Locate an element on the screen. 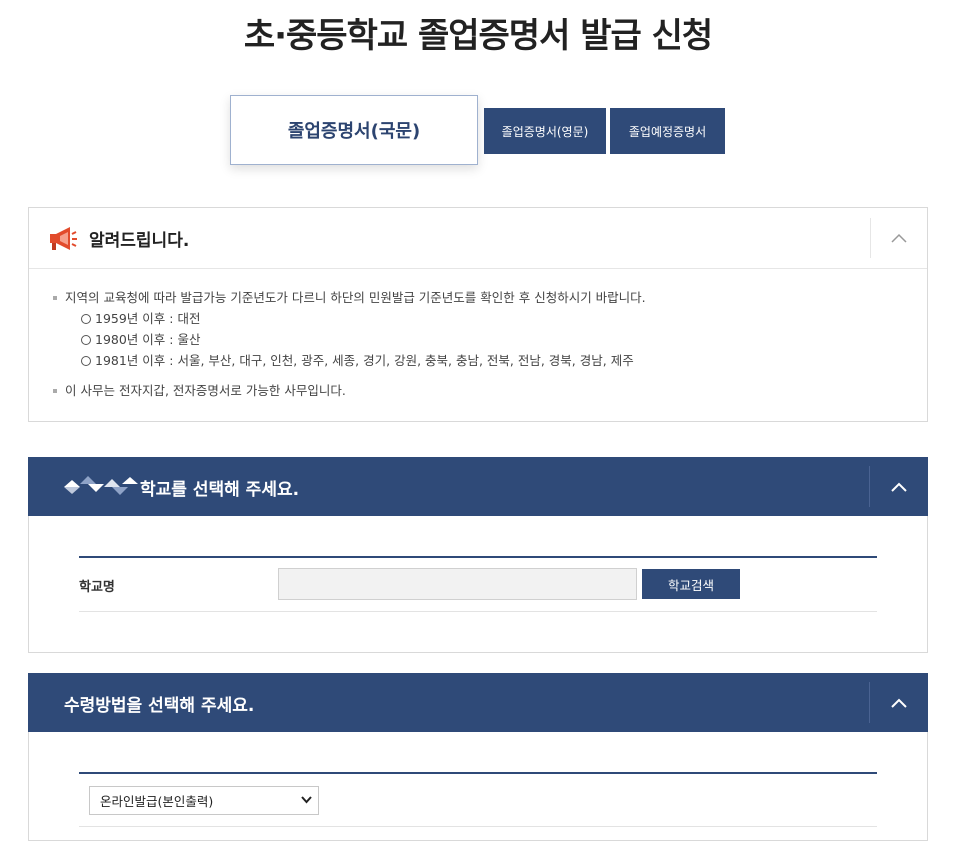  form-row-method: 온라인발급(본인출력) is located at coordinates (478, 800).